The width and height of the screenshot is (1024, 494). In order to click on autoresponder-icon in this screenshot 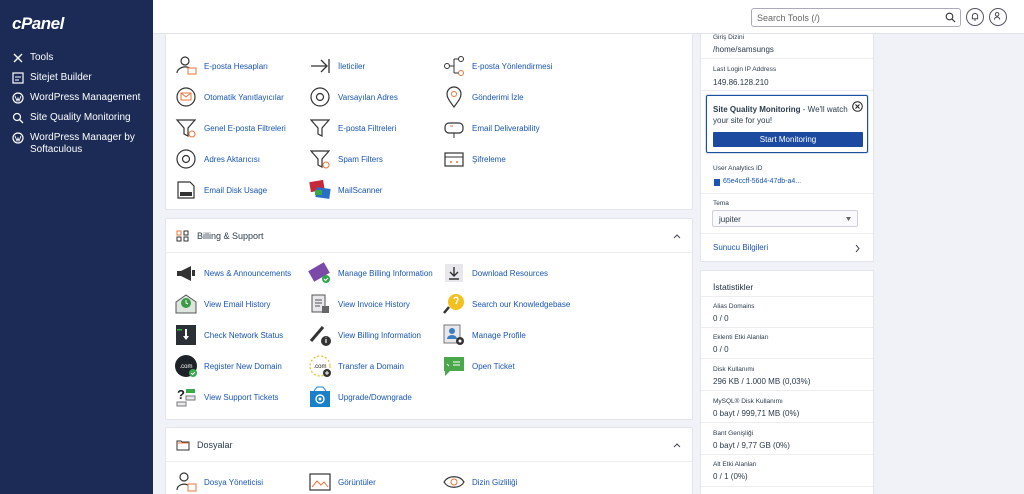, I will do `click(186, 97)`.